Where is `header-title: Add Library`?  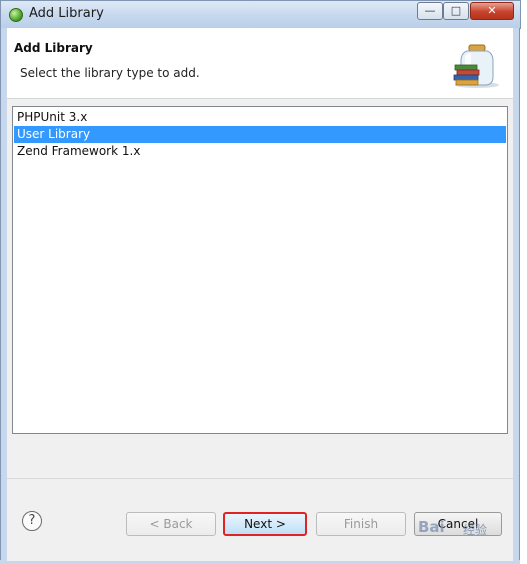 header-title: Add Library is located at coordinates (53, 48).